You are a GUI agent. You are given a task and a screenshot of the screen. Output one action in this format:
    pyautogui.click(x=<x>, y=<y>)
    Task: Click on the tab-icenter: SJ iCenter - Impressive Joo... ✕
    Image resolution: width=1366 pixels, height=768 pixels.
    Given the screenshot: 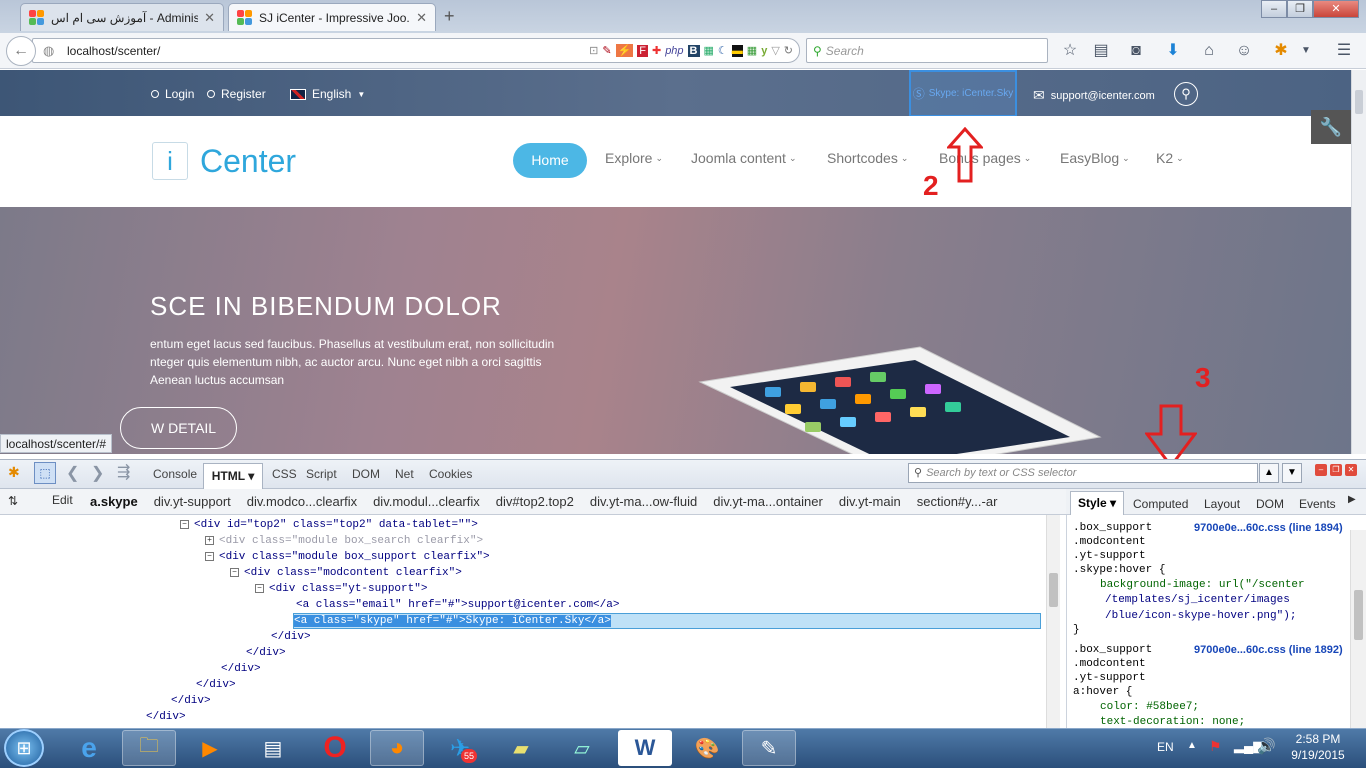 What is the action you would take?
    pyautogui.click(x=332, y=17)
    